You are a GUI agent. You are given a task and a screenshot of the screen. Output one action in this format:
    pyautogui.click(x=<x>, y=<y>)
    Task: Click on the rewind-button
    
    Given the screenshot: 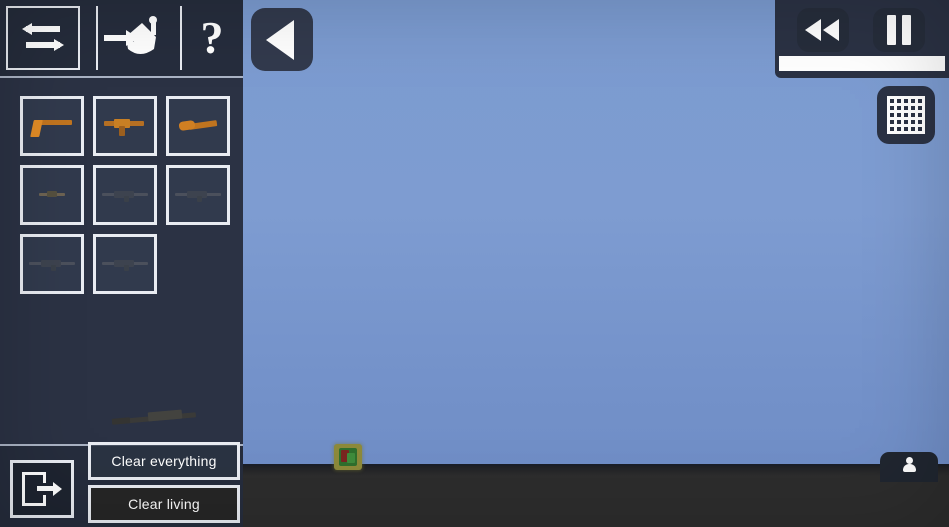 What is the action you would take?
    pyautogui.click(x=823, y=30)
    